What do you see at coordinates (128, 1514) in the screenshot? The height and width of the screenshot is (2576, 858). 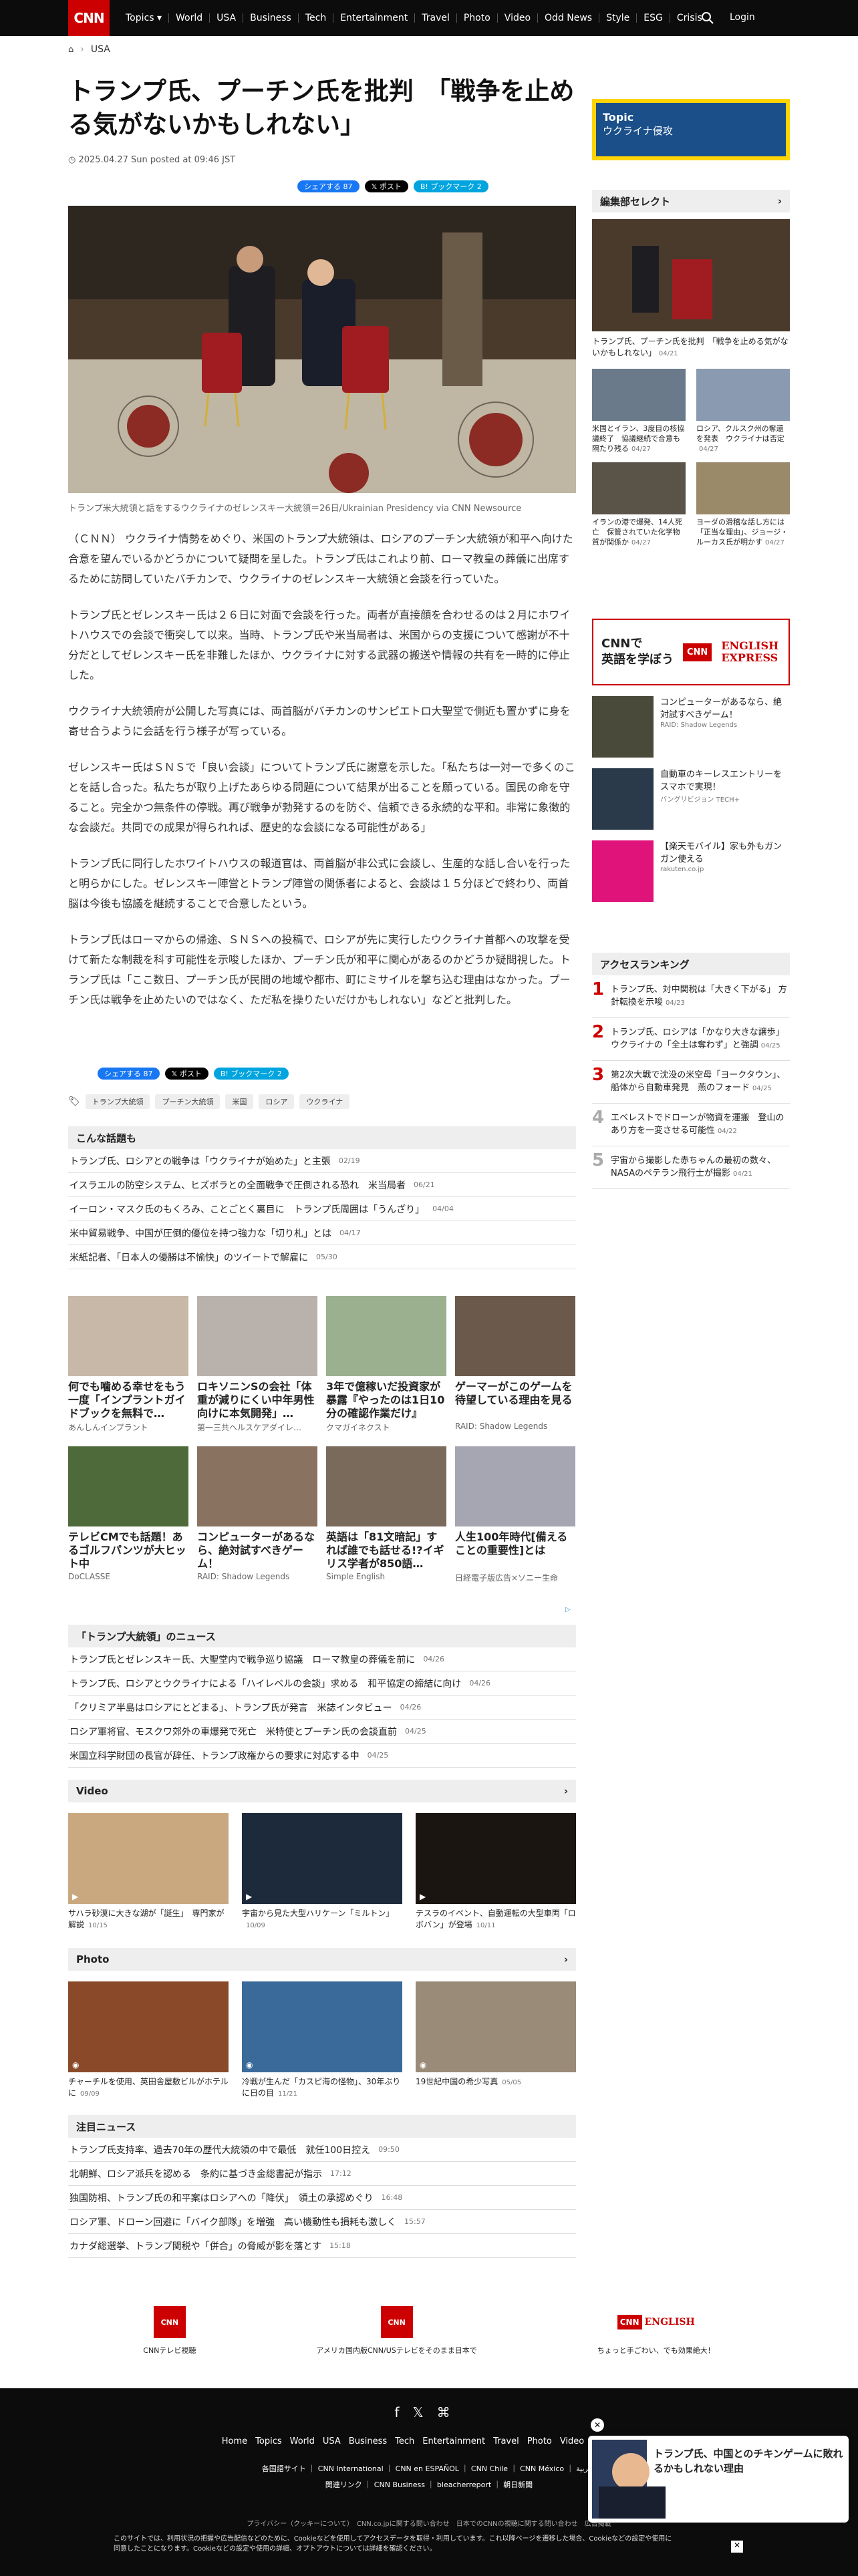 I see `sponsored-card: テレビCMでも話題！あるゴルフパンツが大ヒット中 DoCLASSE` at bounding box center [128, 1514].